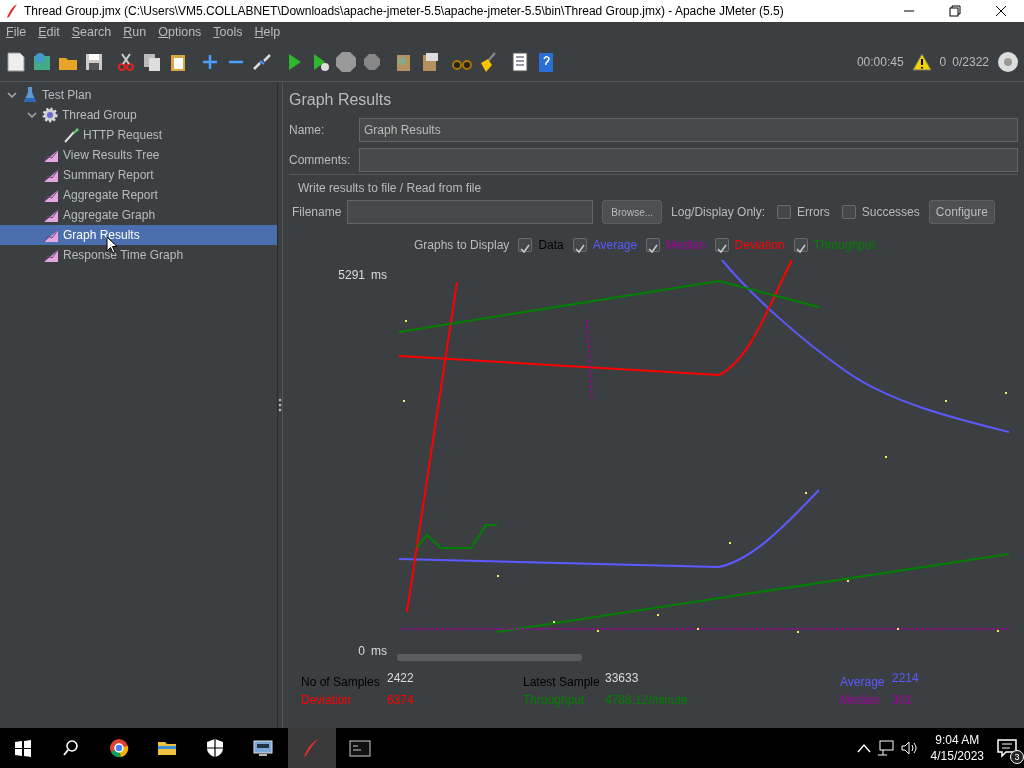 This screenshot has height=768, width=1024. I want to click on network-icon, so click(885, 748).